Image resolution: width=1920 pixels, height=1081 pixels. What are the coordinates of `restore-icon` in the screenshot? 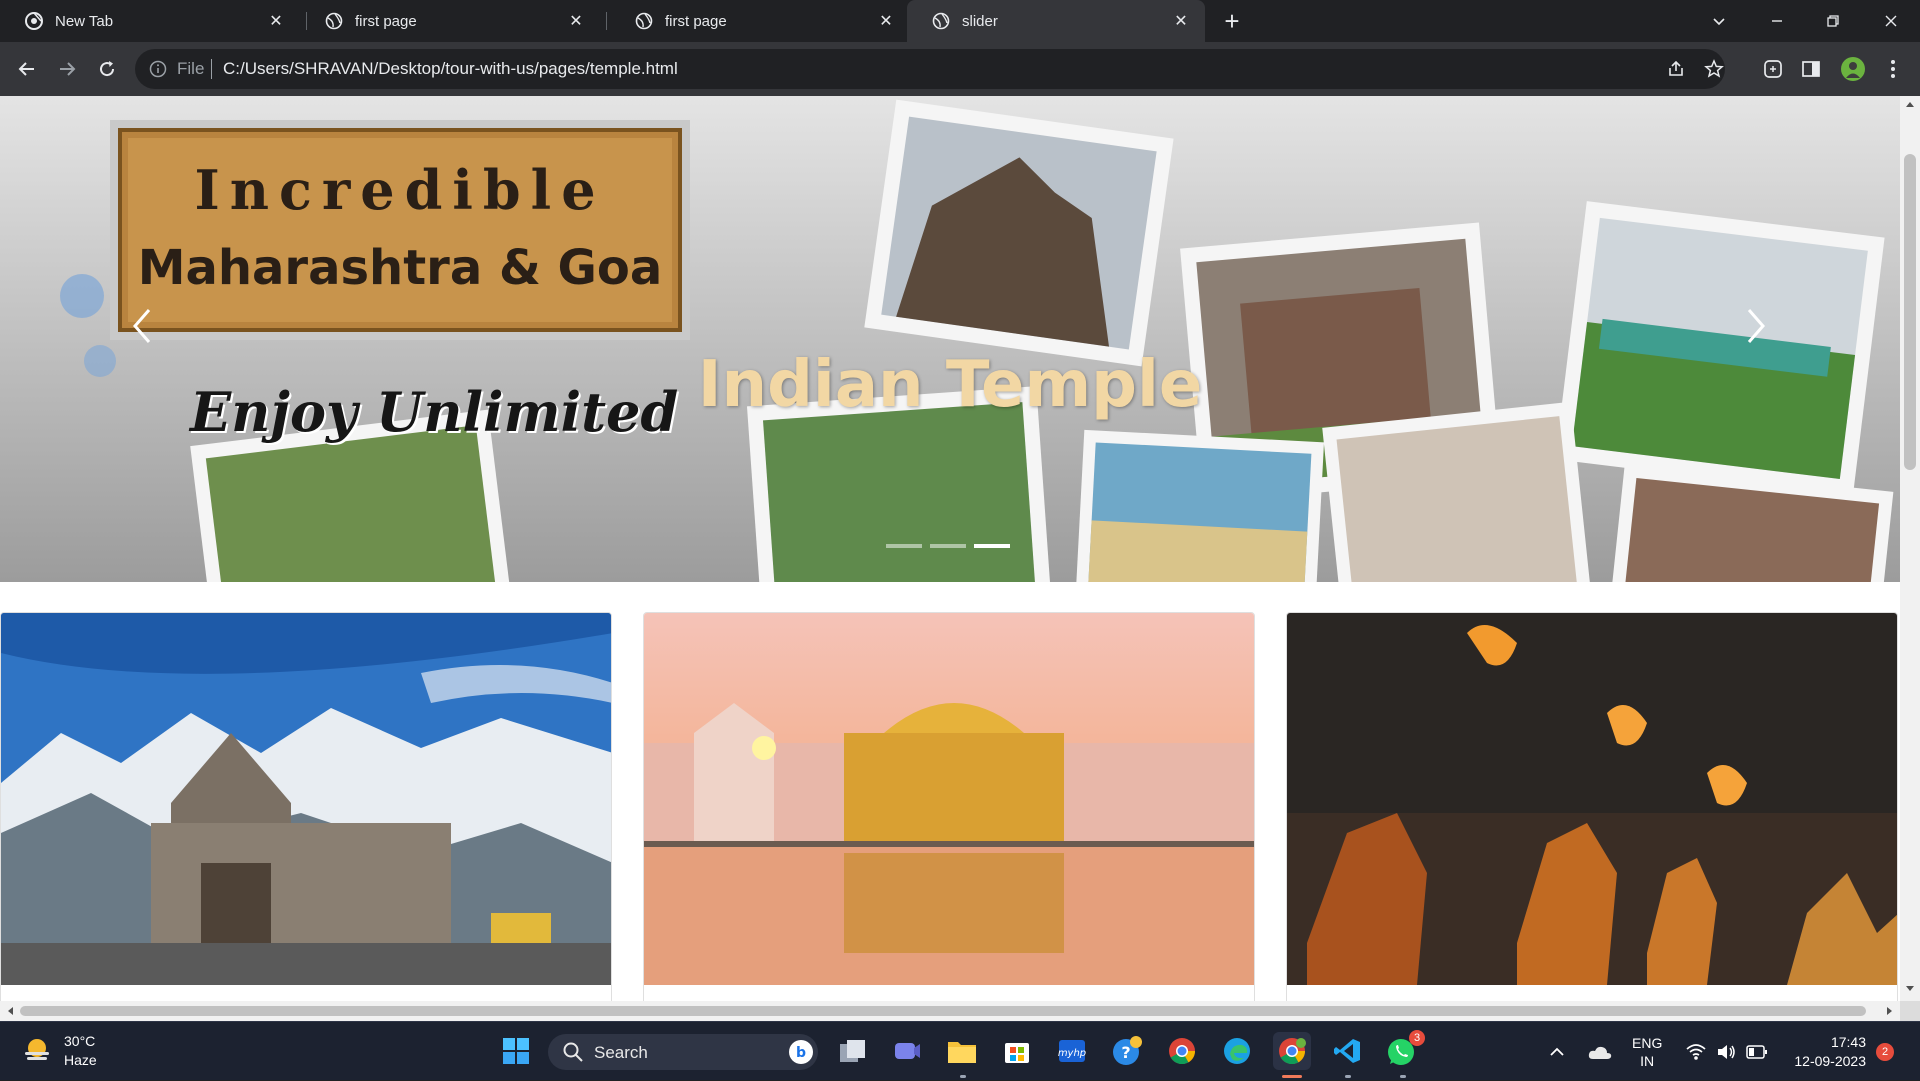 It's located at (1833, 21).